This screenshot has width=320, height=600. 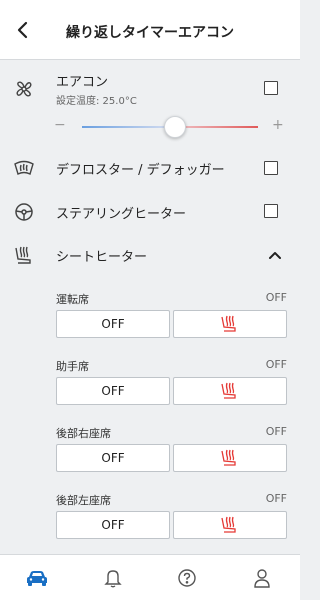 What do you see at coordinates (271, 88) in the screenshot?
I see `aircon-checkbox` at bounding box center [271, 88].